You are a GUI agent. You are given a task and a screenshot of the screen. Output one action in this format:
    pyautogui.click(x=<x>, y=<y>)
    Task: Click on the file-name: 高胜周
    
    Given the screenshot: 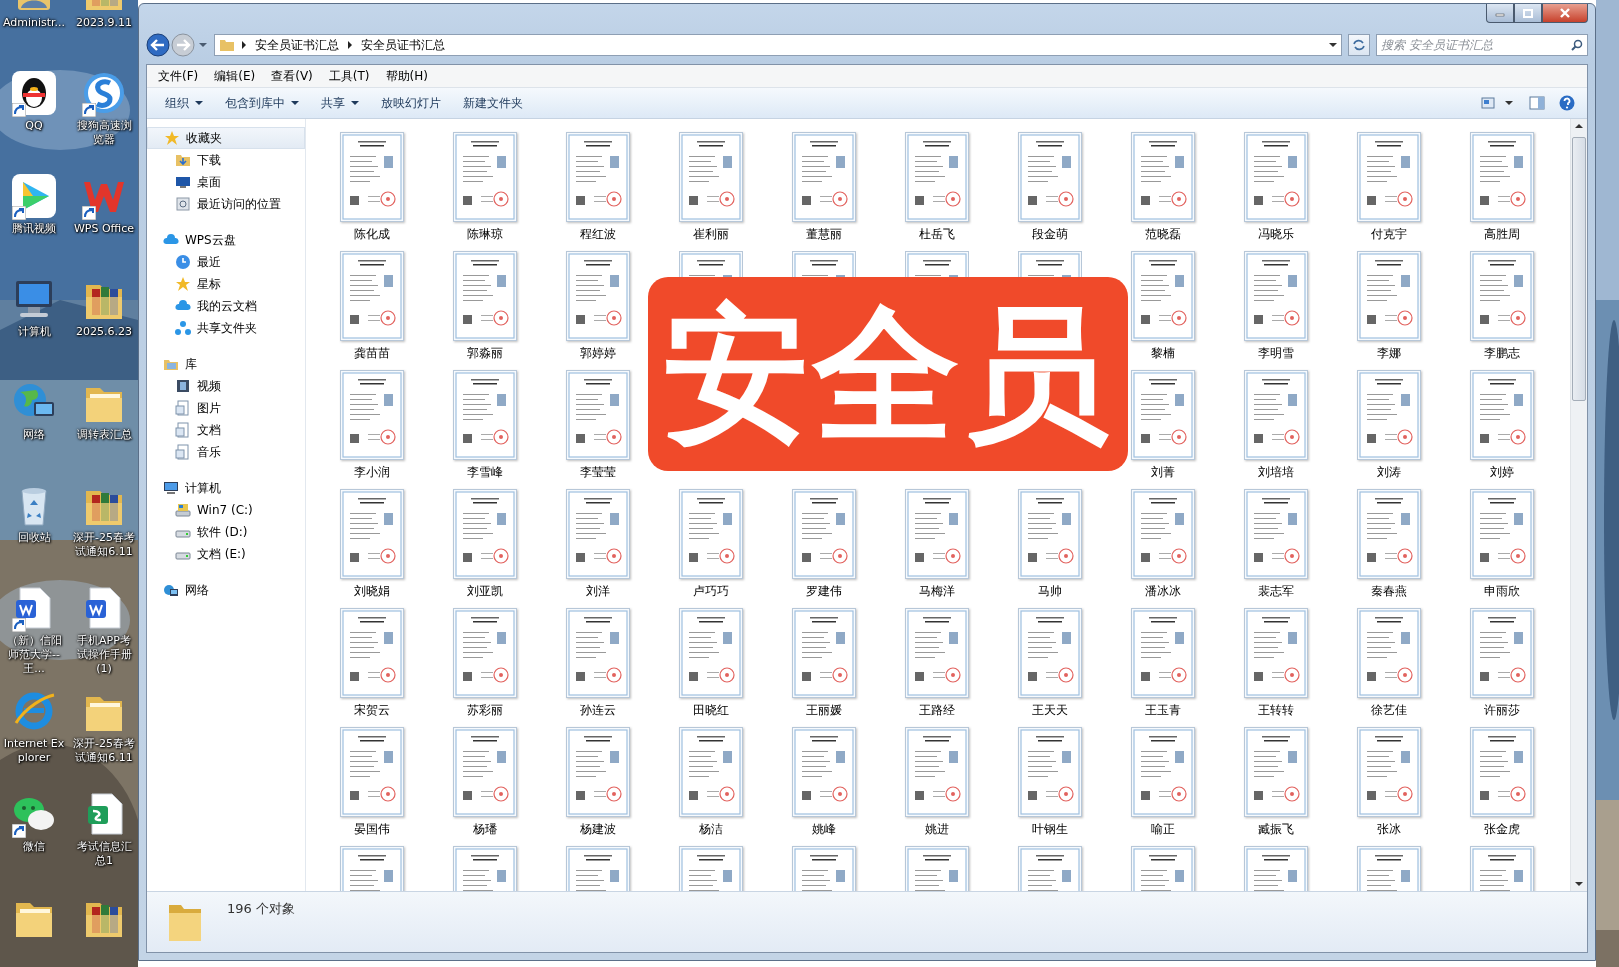 What is the action you would take?
    pyautogui.click(x=1501, y=234)
    